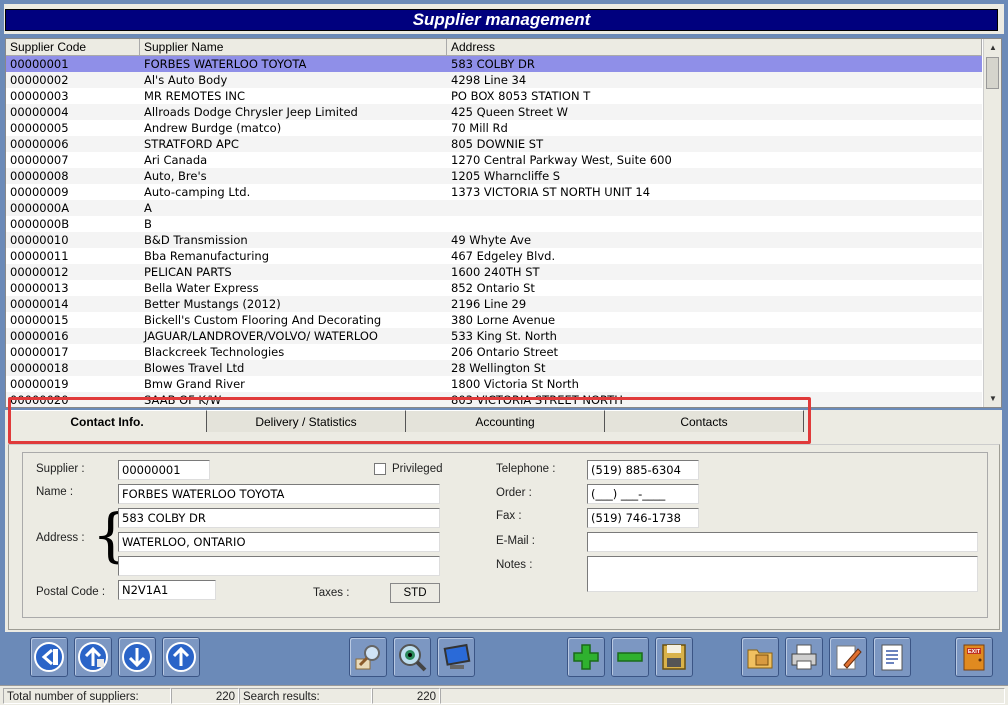 This screenshot has height=705, width=1008. Describe the element at coordinates (674, 657) in the screenshot. I see `save-button` at that location.